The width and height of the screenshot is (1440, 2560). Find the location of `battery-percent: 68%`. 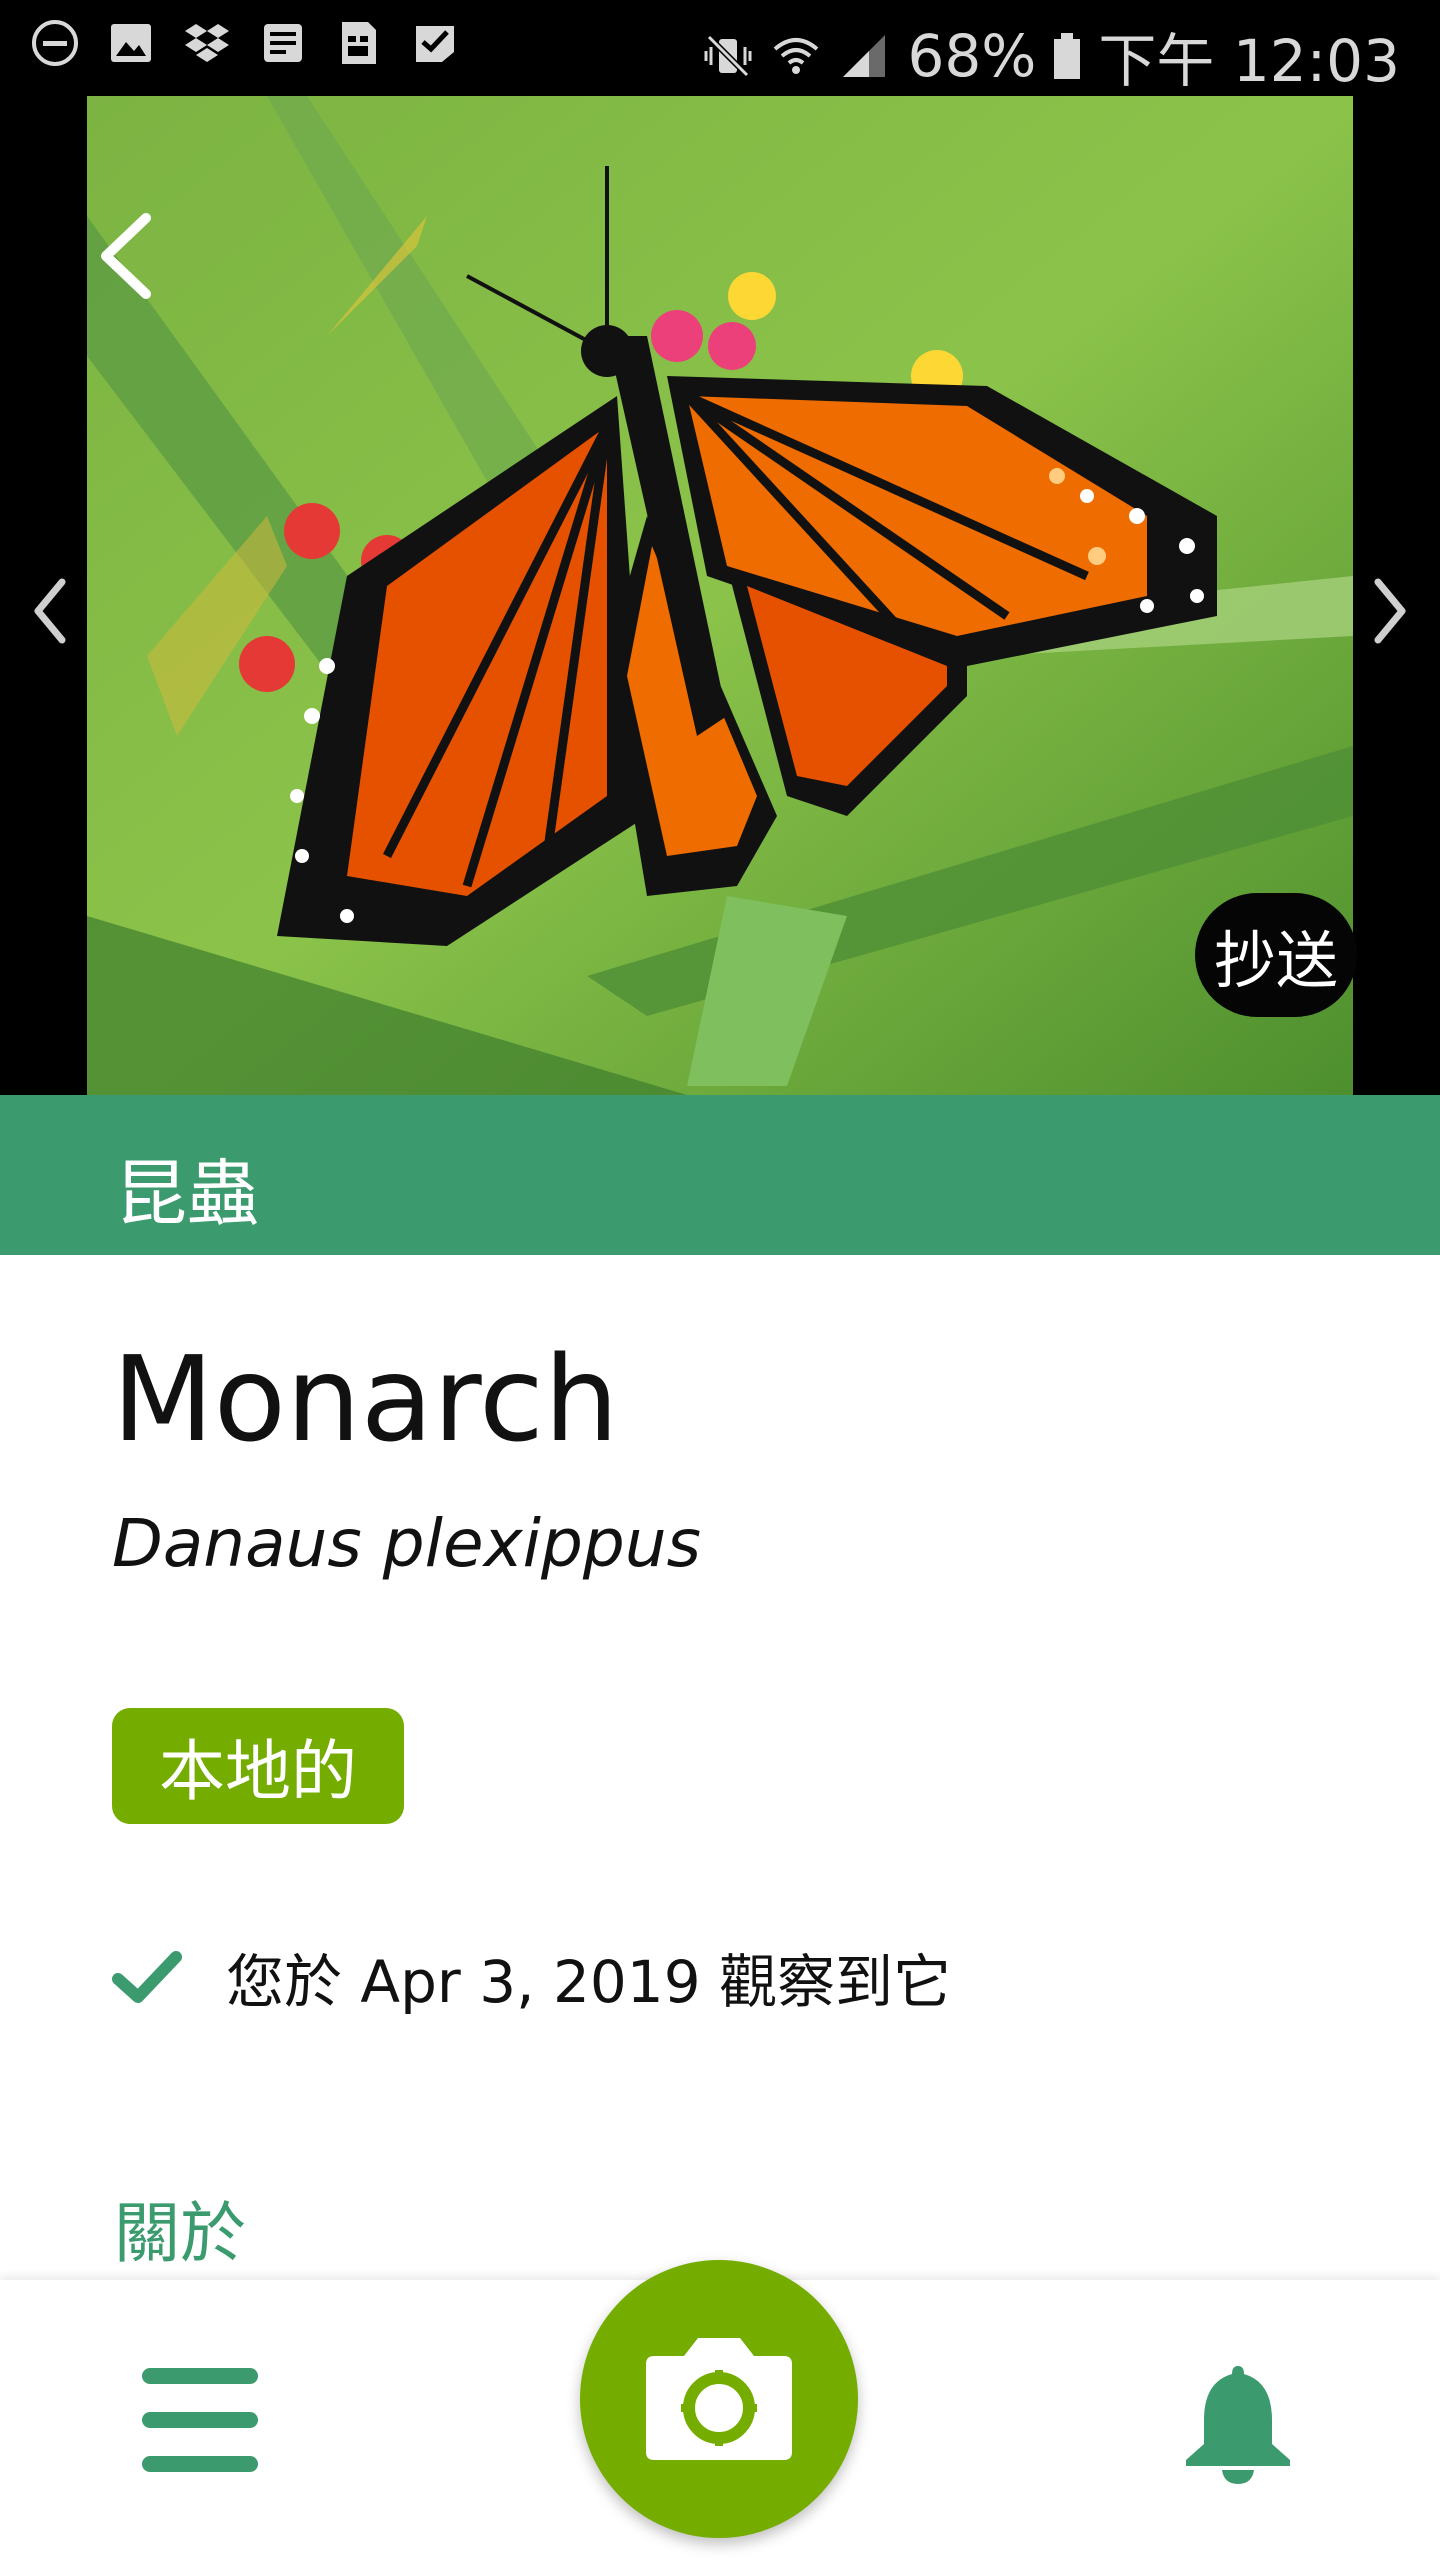

battery-percent: 68% is located at coordinates (972, 56).